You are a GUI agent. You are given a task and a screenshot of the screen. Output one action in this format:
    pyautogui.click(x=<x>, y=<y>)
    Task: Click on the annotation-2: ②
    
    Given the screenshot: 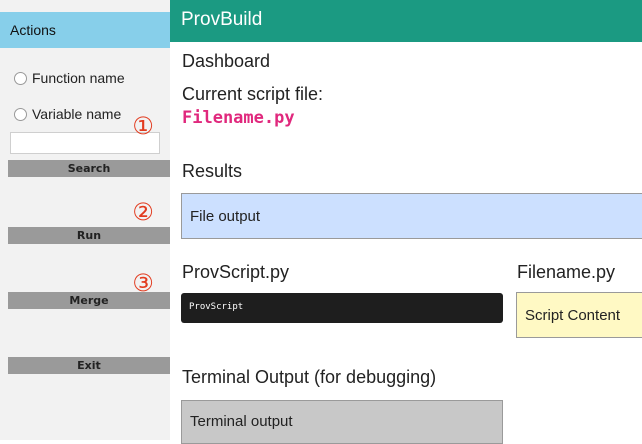 What is the action you would take?
    pyautogui.click(x=143, y=212)
    